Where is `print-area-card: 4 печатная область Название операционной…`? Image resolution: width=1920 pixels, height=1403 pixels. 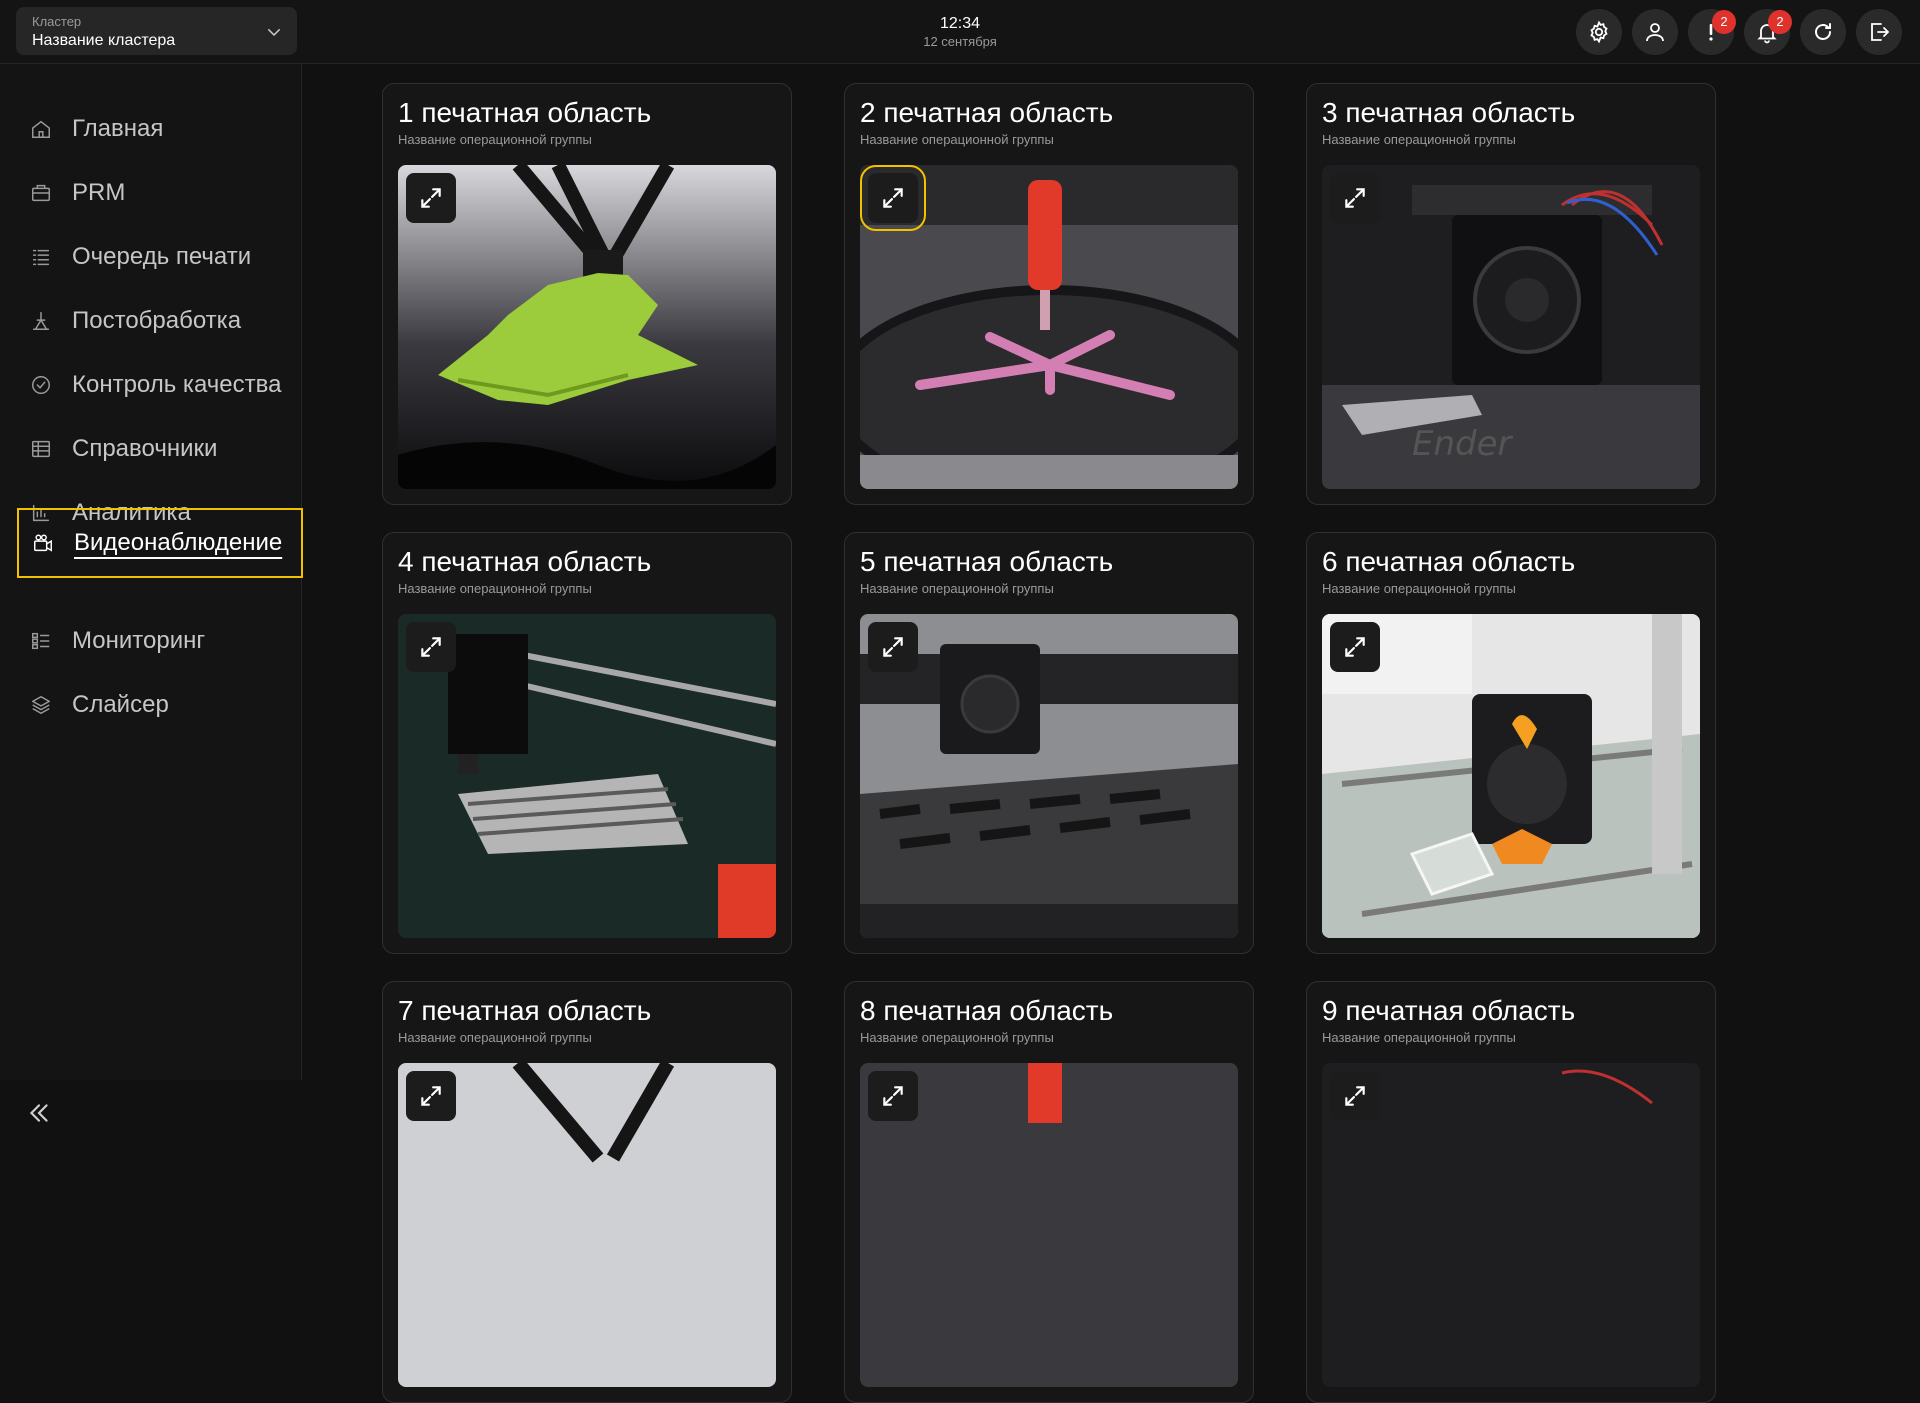
print-area-card: 4 печатная область Название операционной… is located at coordinates (587, 743).